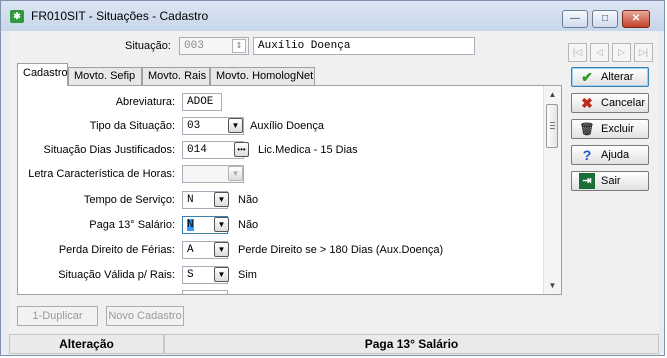 Image resolution: width=667 pixels, height=358 pixels. I want to click on status-bar: Alteração Paga 13° Salário, so click(334, 344).